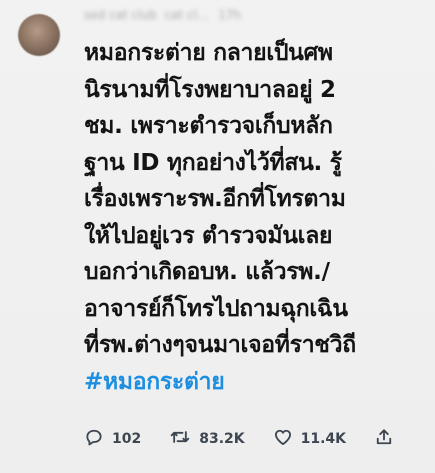 This screenshot has width=435, height=473. What do you see at coordinates (98, 439) in the screenshot?
I see `reply-icon` at bounding box center [98, 439].